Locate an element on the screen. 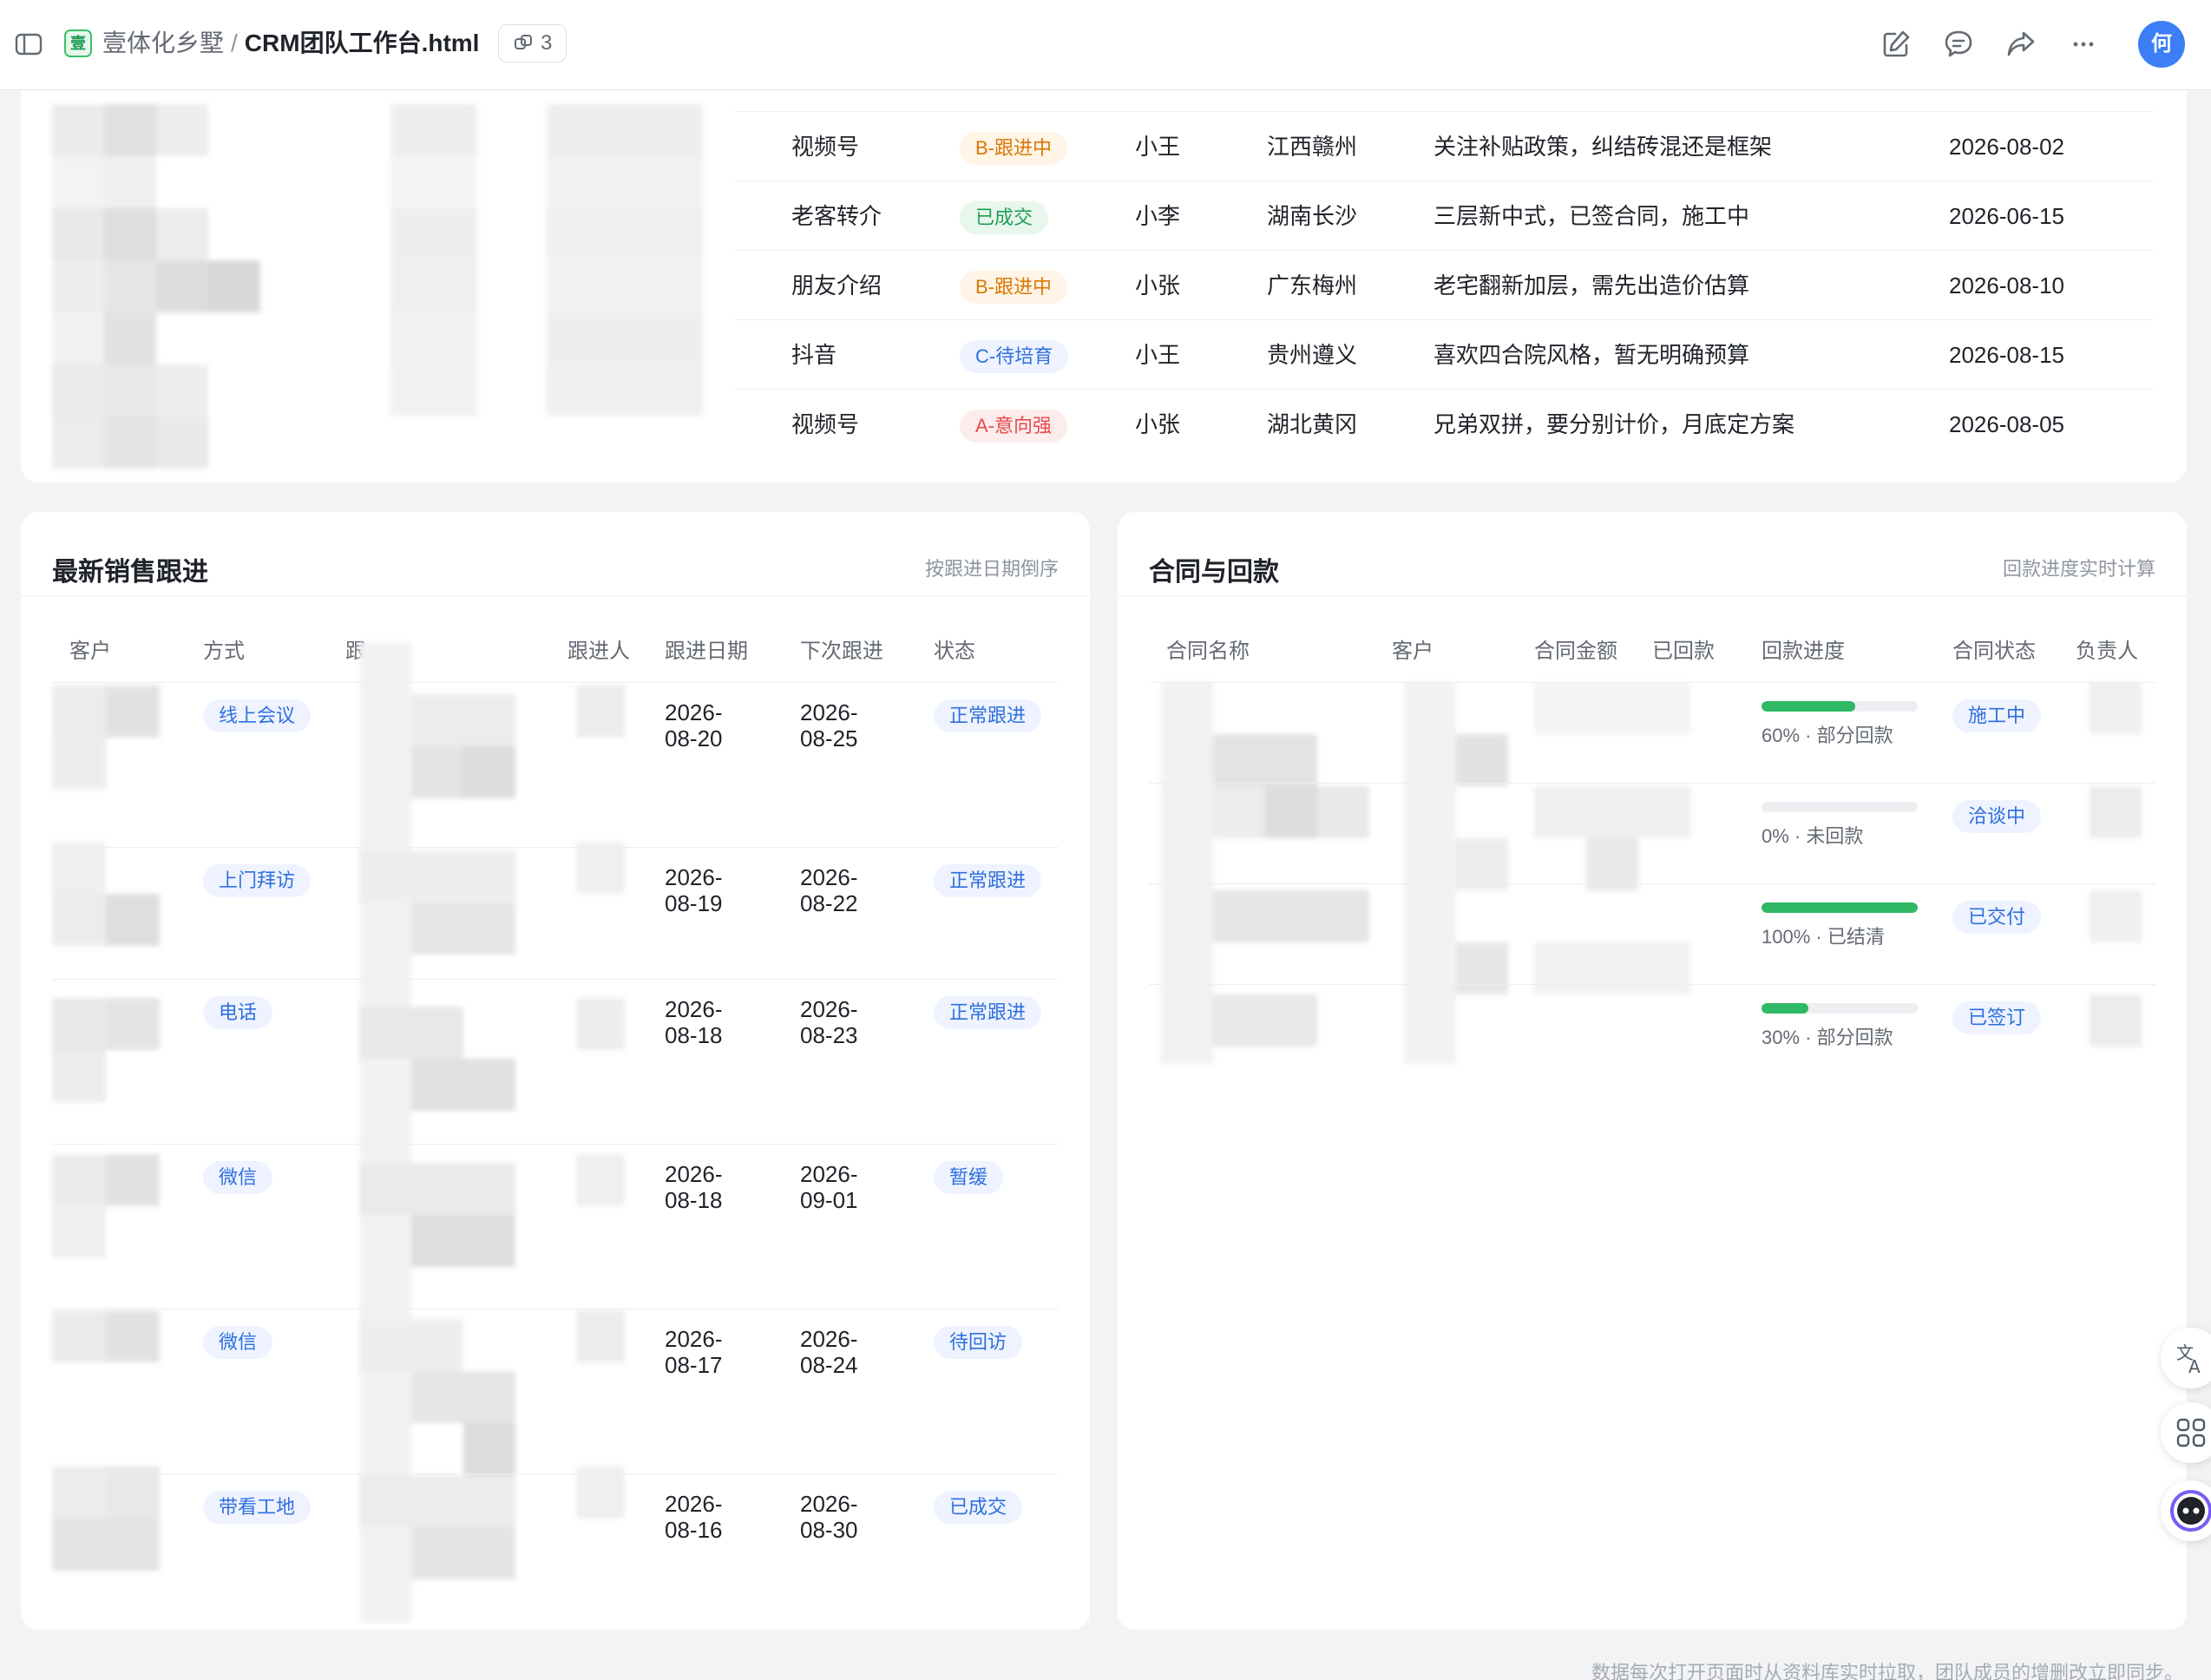 Image resolution: width=2211 pixels, height=1680 pixels. col-header-progress: 回款进度 is located at coordinates (1803, 651).